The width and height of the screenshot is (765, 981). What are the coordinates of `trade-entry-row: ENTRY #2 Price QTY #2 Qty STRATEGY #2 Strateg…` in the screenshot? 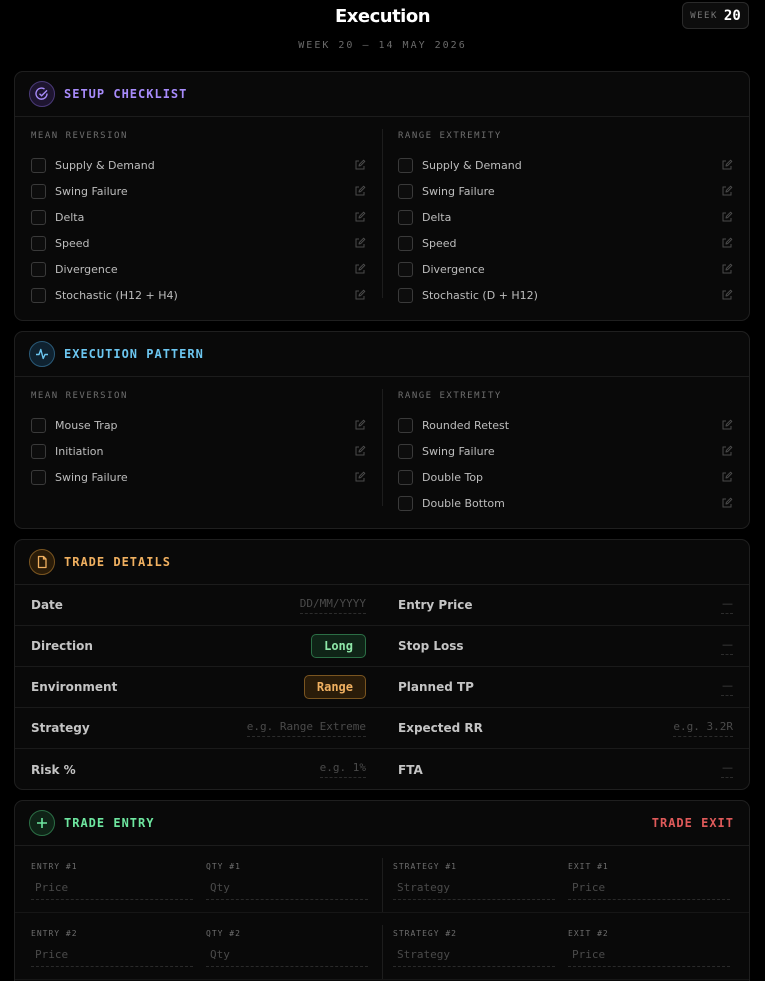 It's located at (382, 946).